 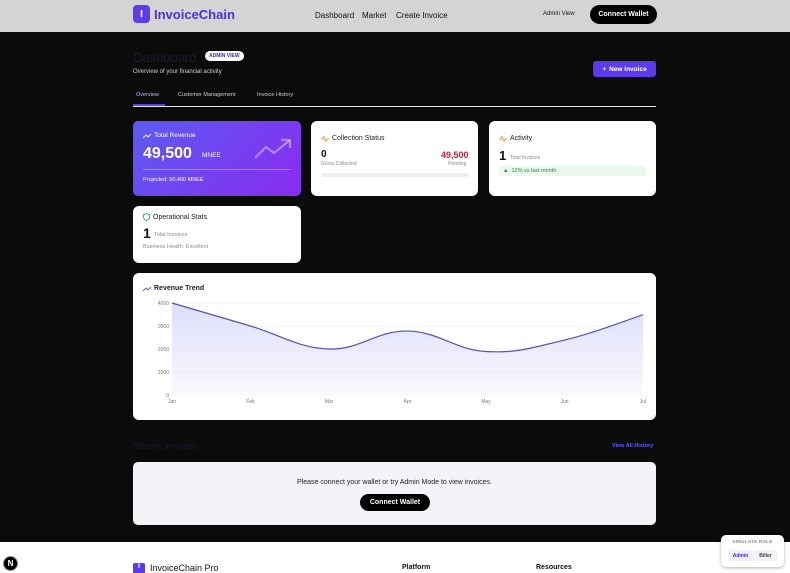 I want to click on revenue-card-header: Total Revenue, so click(x=169, y=135).